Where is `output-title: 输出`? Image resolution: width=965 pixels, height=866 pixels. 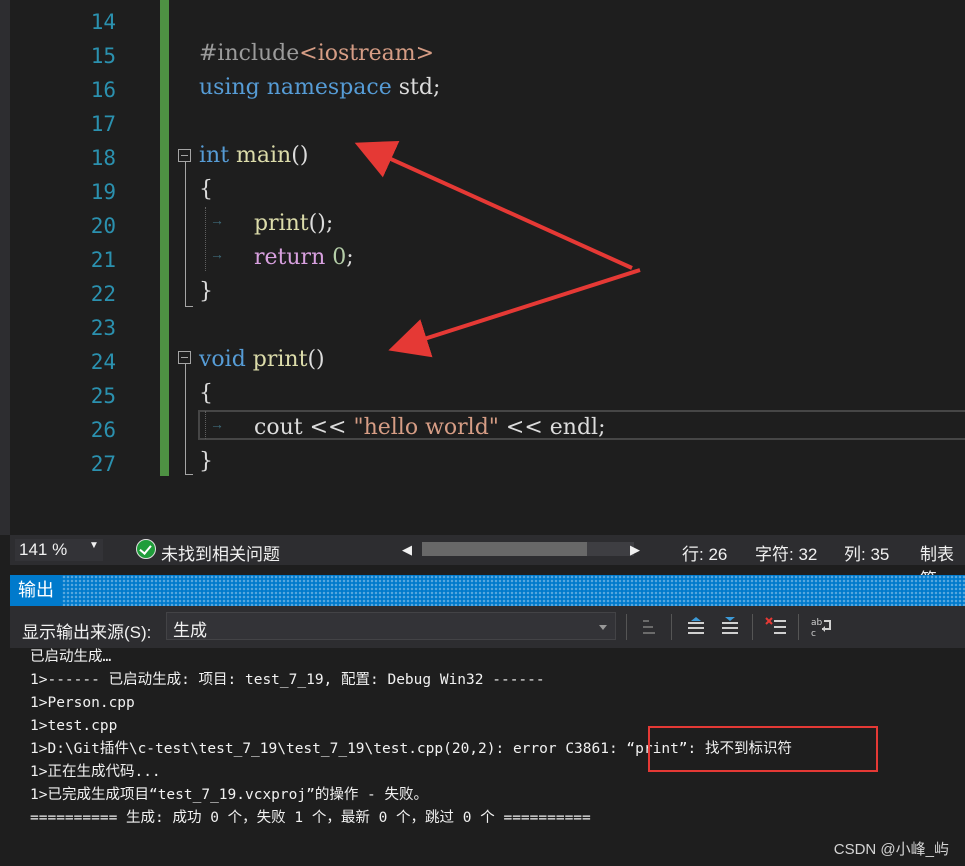 output-title: 输出 is located at coordinates (36, 590).